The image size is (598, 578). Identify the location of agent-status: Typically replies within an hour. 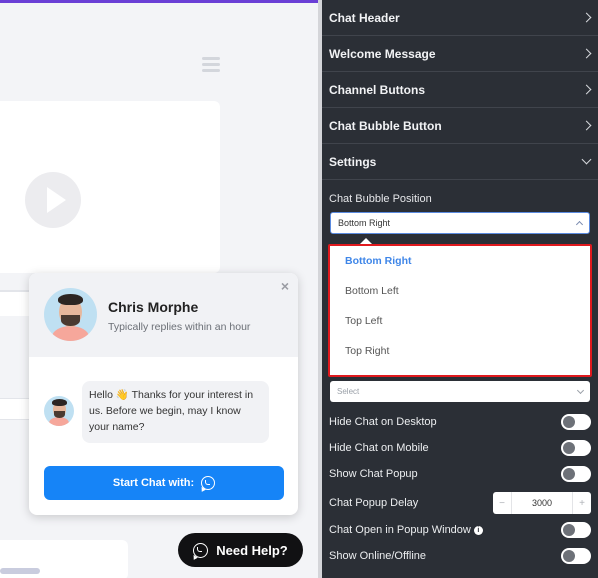
(179, 327).